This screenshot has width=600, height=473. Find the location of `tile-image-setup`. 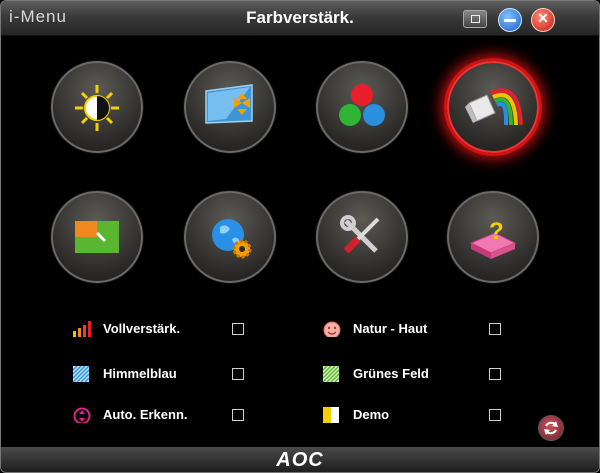

tile-image-setup is located at coordinates (230, 107).